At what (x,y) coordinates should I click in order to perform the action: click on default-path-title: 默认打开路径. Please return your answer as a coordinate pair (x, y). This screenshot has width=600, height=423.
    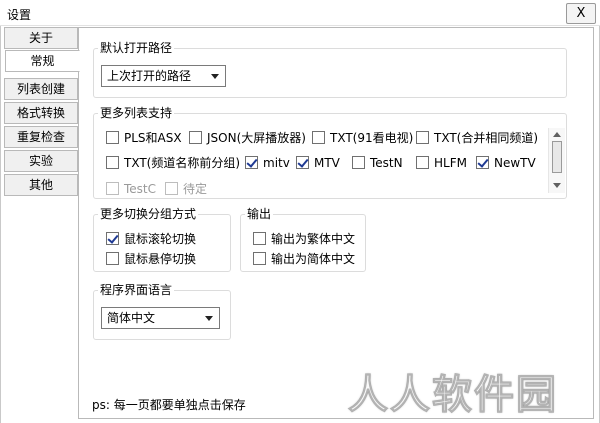
    Looking at the image, I should click on (136, 48).